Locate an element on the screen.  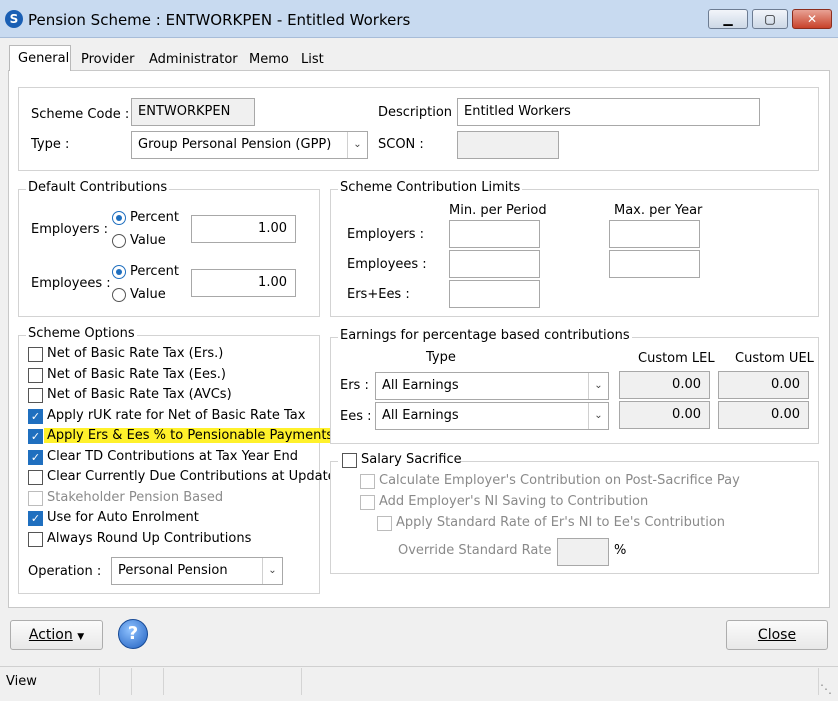
tab-general: General is located at coordinates (40, 58).